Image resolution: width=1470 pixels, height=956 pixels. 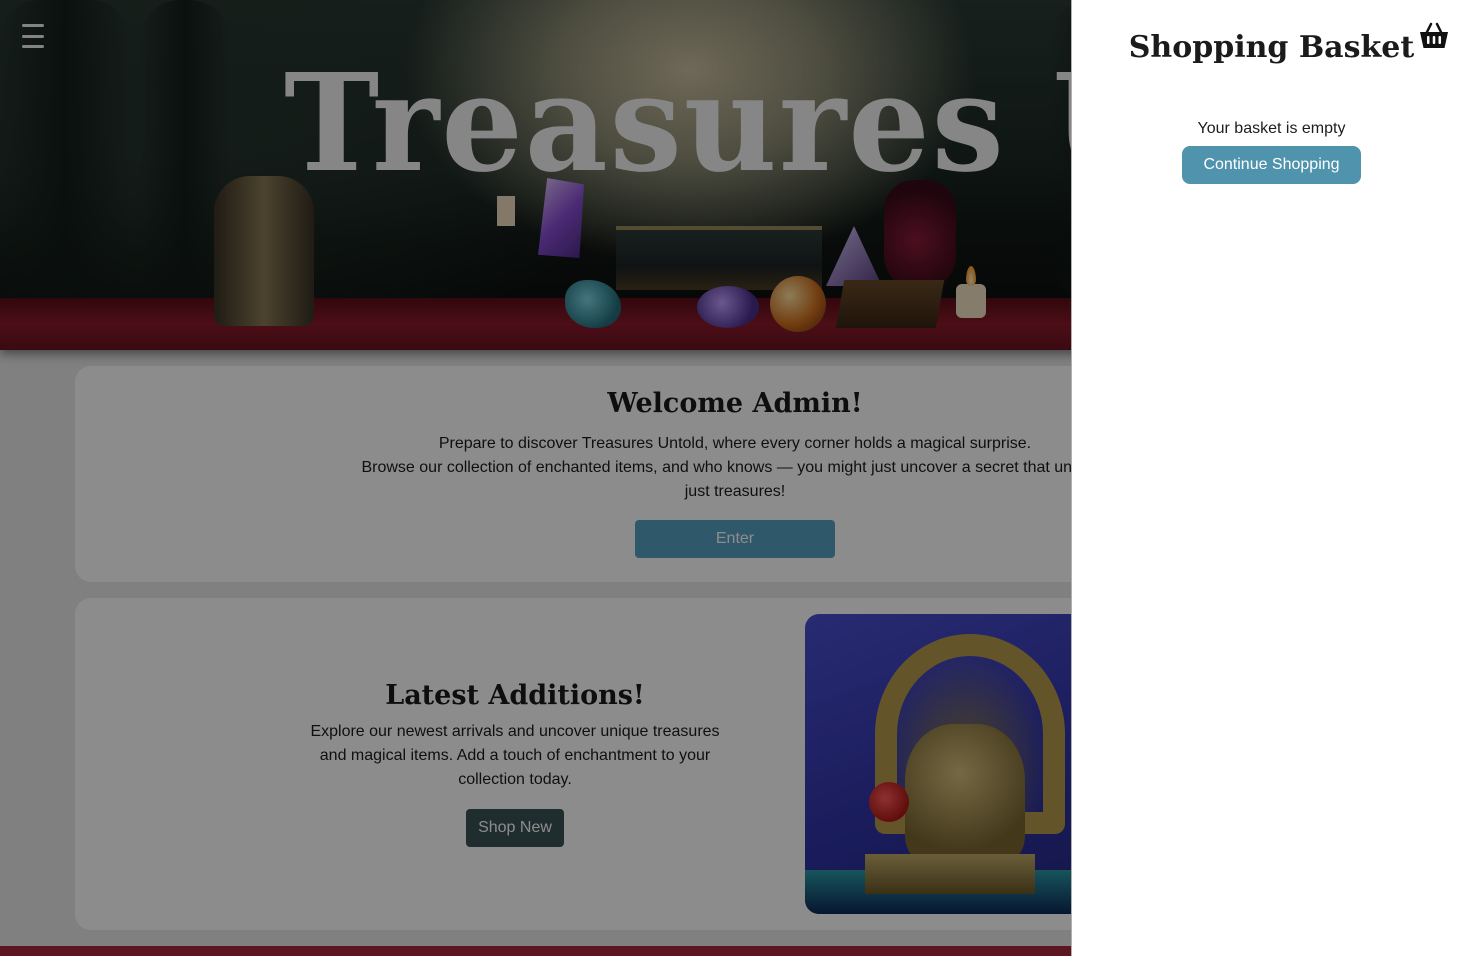 I want to click on continue-shopping-button: Continue Shopping, so click(x=1271, y=165).